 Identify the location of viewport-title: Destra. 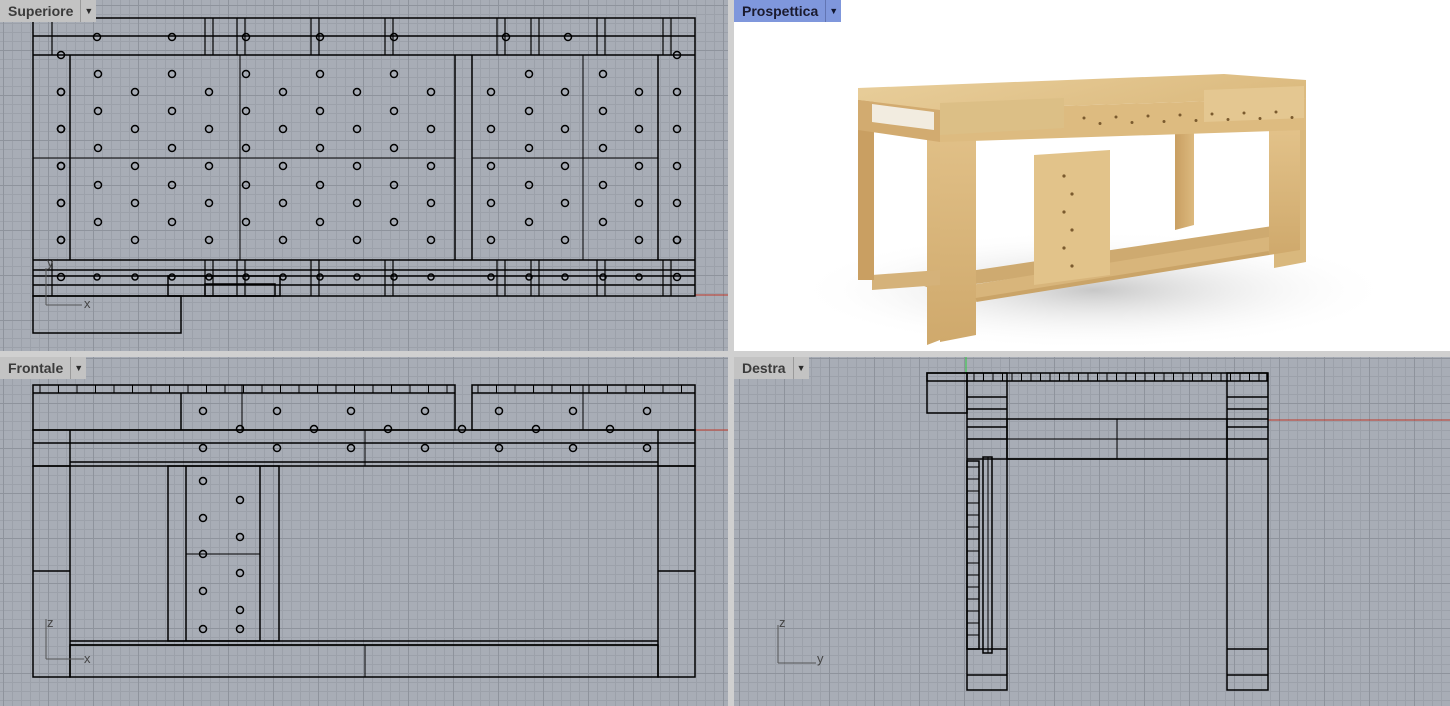
(763, 368).